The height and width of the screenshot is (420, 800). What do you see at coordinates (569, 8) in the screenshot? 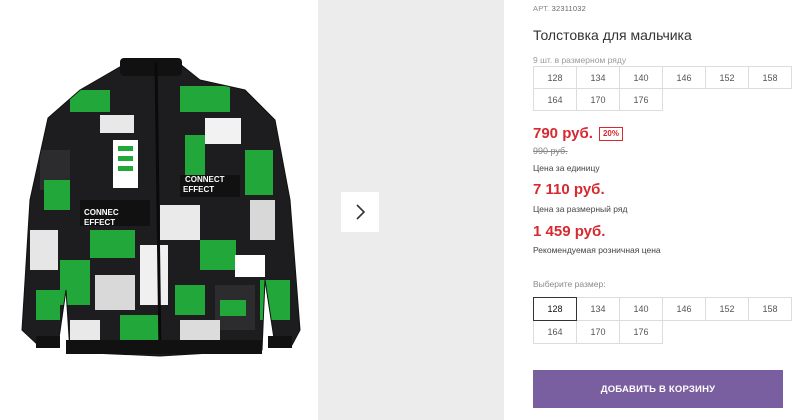
I see `sku-value: 32311032` at bounding box center [569, 8].